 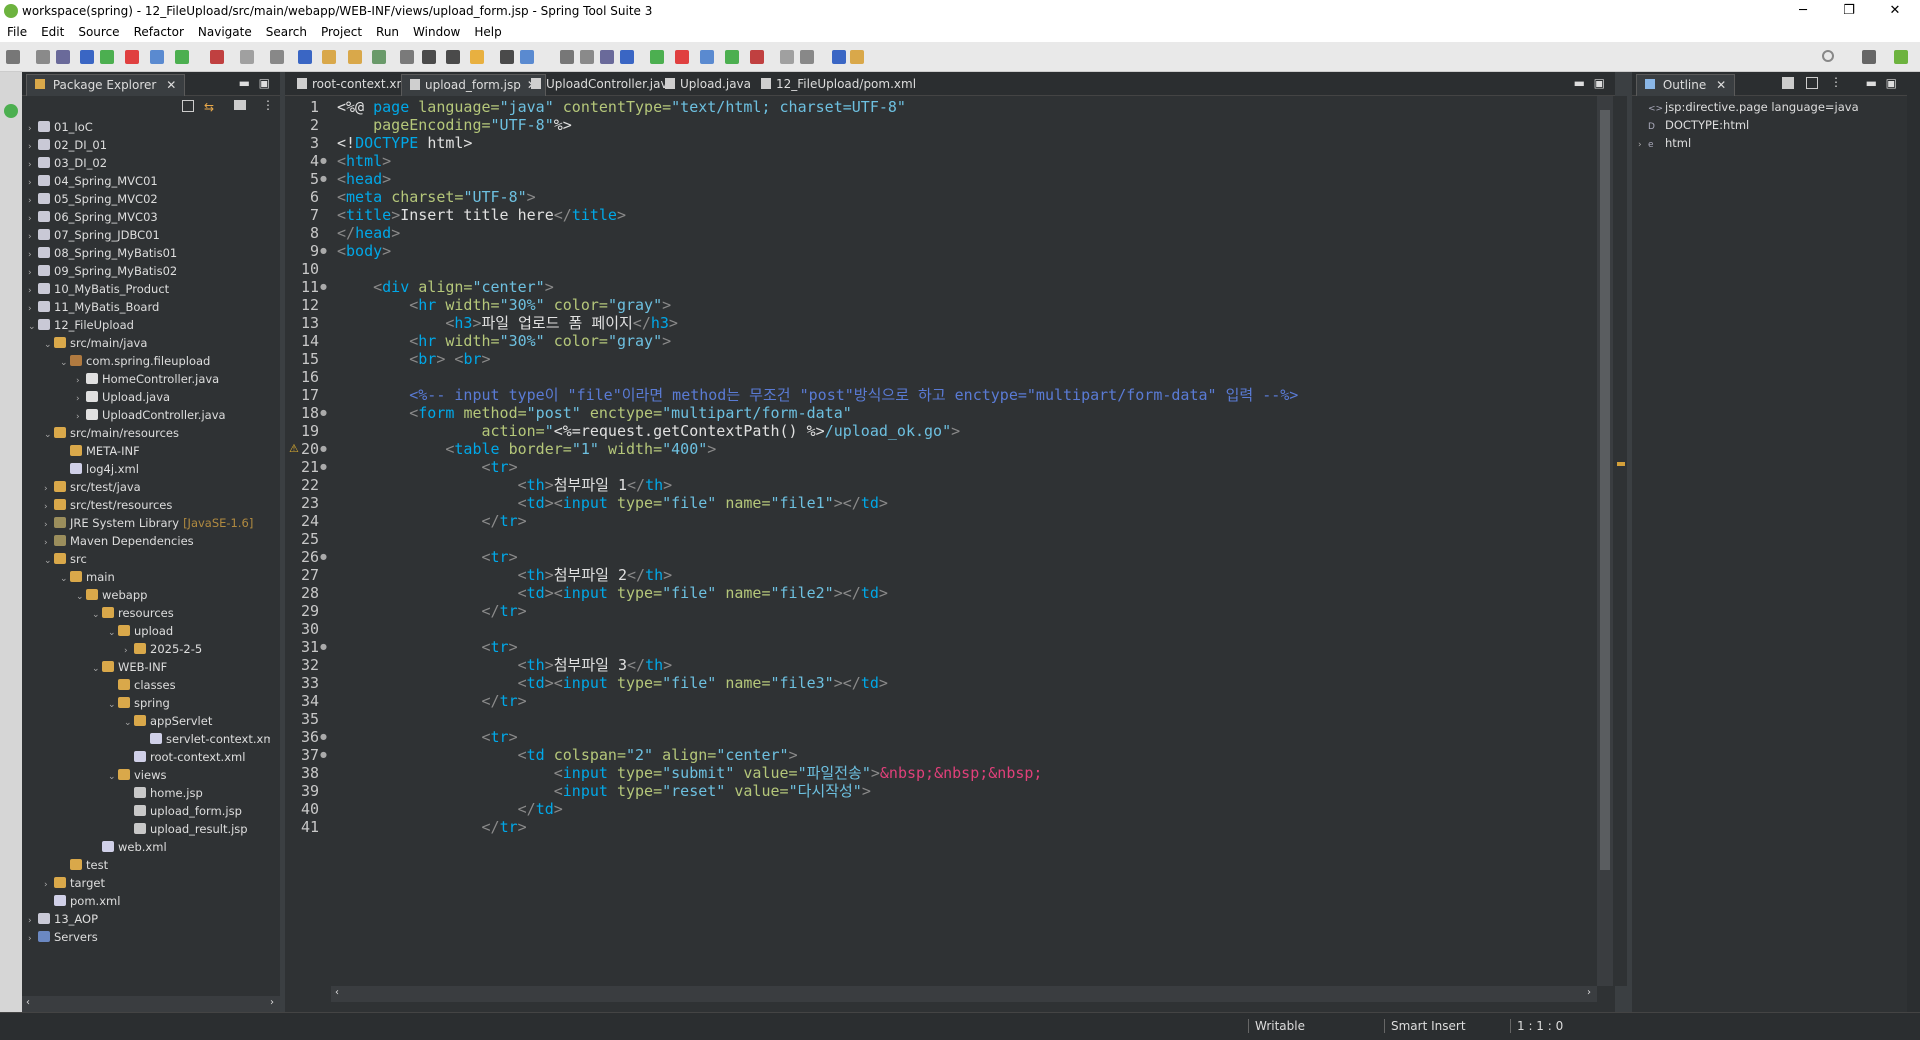 What do you see at coordinates (119, 541) in the screenshot?
I see `tree-item: › Maven Dependencies` at bounding box center [119, 541].